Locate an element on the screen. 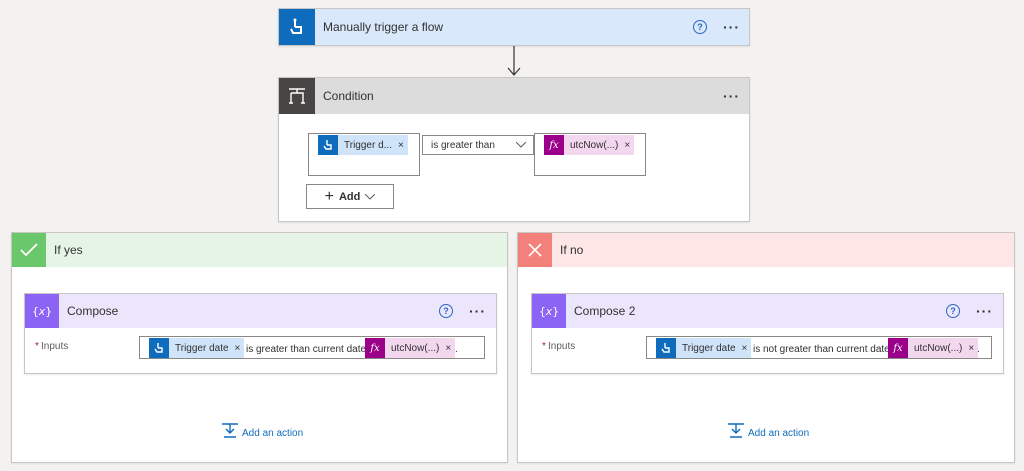 The image size is (1024, 471). add-row-button: + Add is located at coordinates (350, 196).